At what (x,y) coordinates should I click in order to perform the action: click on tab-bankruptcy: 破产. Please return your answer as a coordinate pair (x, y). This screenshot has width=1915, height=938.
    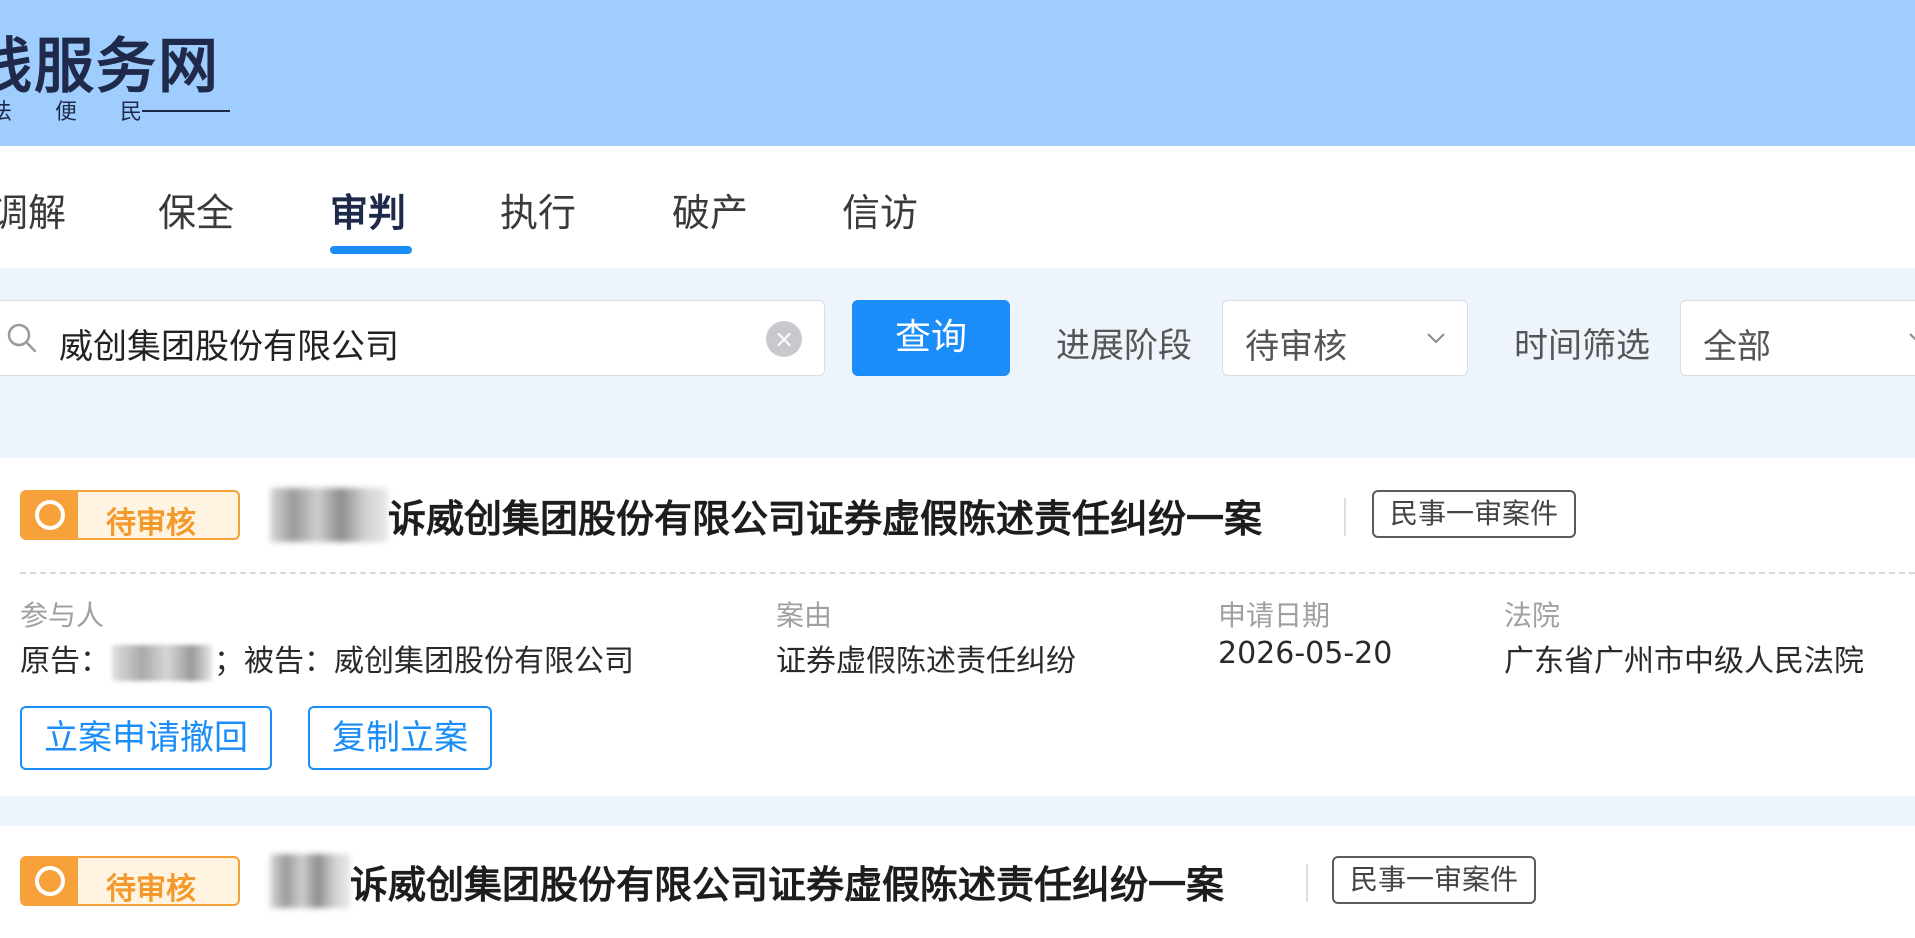
    Looking at the image, I should click on (710, 209).